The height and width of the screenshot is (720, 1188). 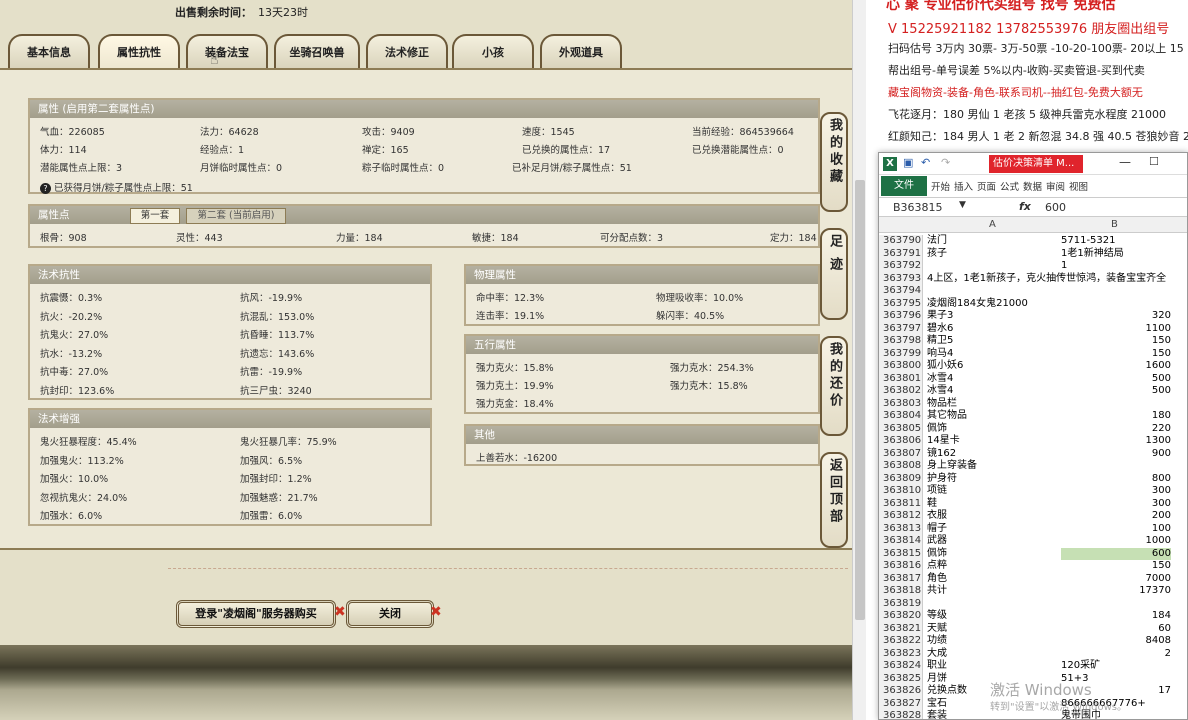 I want to click on tab-appearance: 外观道具, so click(x=581, y=52).